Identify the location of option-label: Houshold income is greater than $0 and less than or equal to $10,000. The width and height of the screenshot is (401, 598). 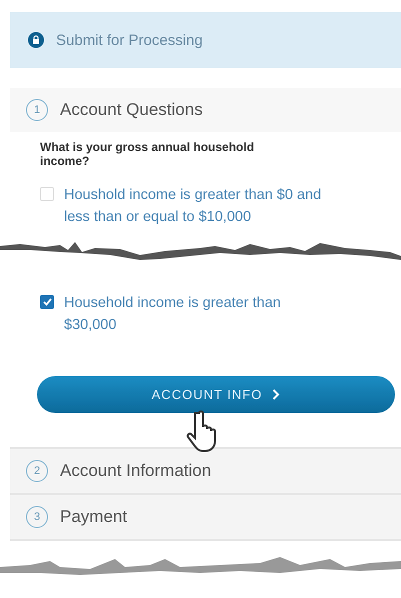
(195, 206).